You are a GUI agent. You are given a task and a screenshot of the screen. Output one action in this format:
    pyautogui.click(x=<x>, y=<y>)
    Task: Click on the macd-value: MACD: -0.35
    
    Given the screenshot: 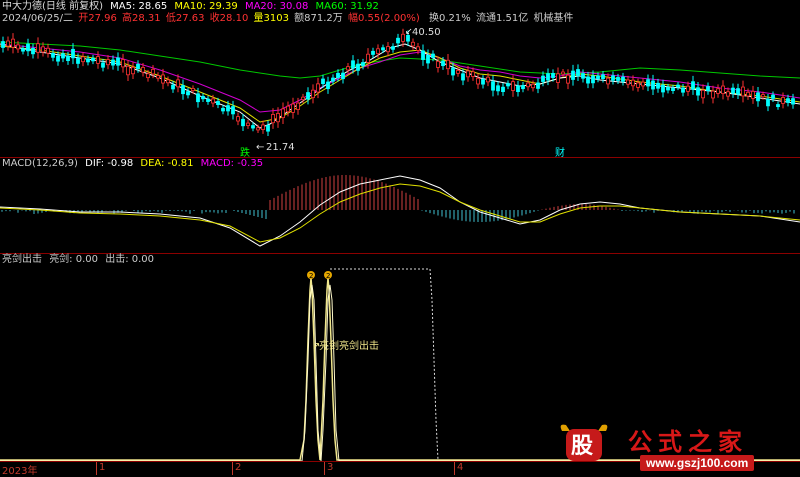 What is the action you would take?
    pyautogui.click(x=232, y=163)
    